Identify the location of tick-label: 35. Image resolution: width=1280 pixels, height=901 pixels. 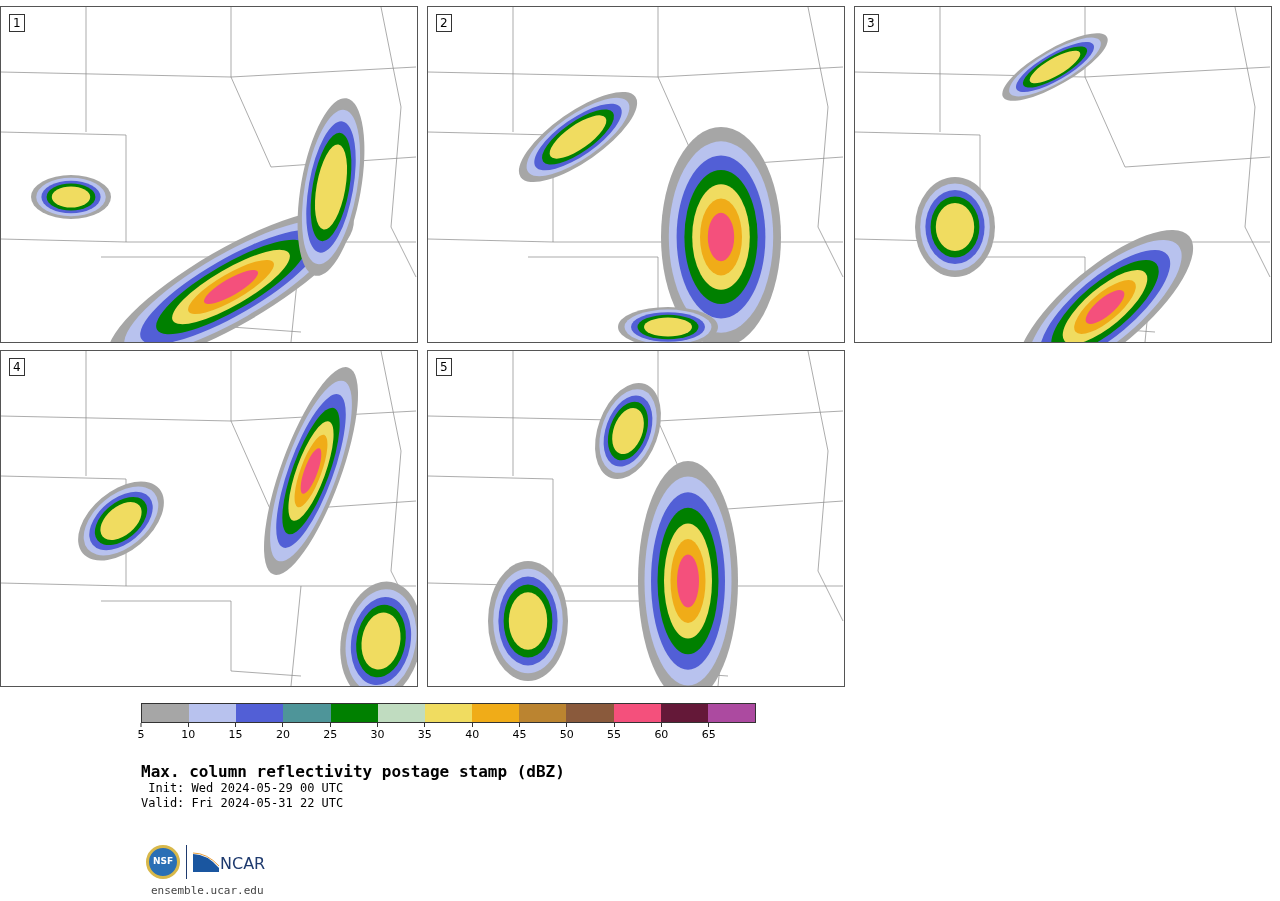
(424, 734).